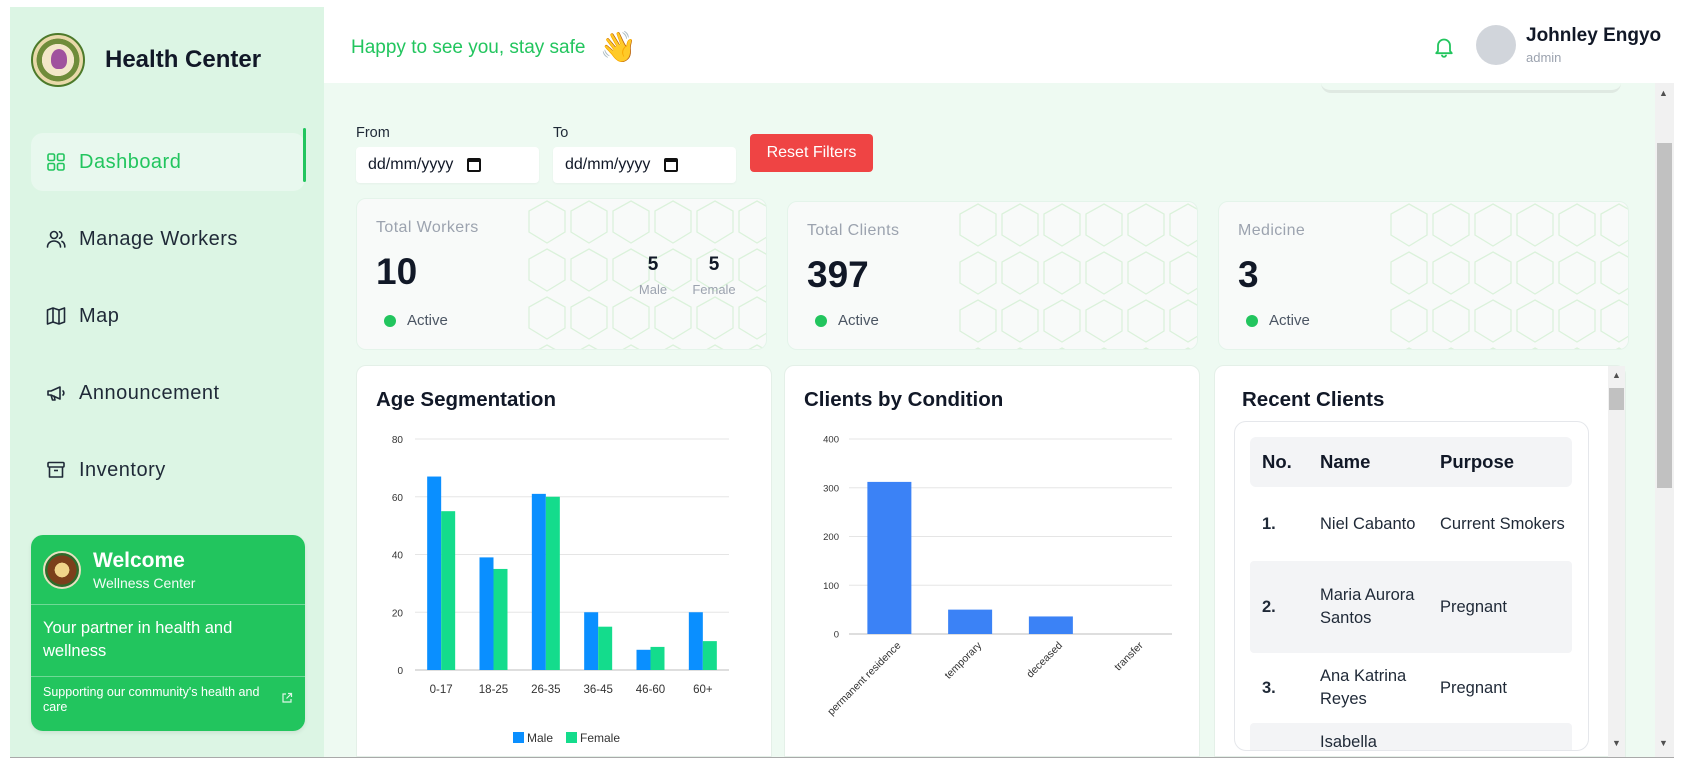 This screenshot has height=767, width=1690. Describe the element at coordinates (518, 737) in the screenshot. I see `legend-swatch` at that location.